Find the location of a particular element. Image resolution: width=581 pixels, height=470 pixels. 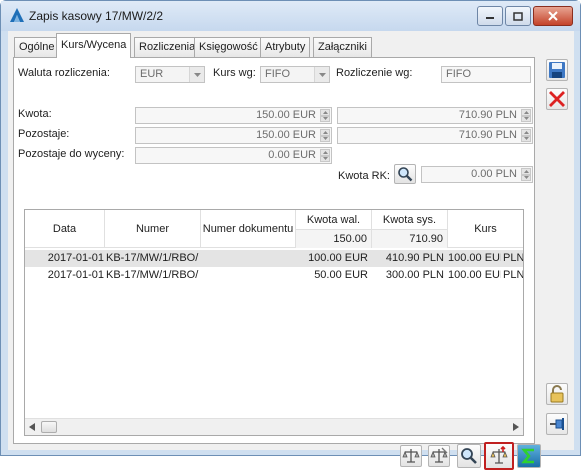

app-logo-icon is located at coordinates (17, 16).